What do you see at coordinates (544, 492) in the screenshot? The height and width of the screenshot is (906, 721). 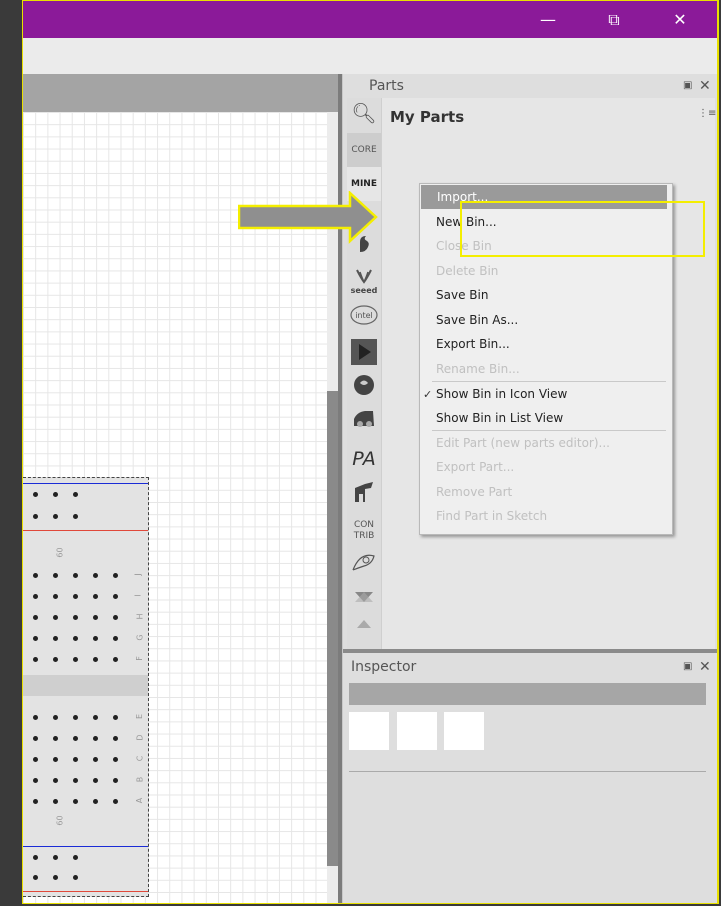 I see `menu-item-remove-part: Remove Part` at bounding box center [544, 492].